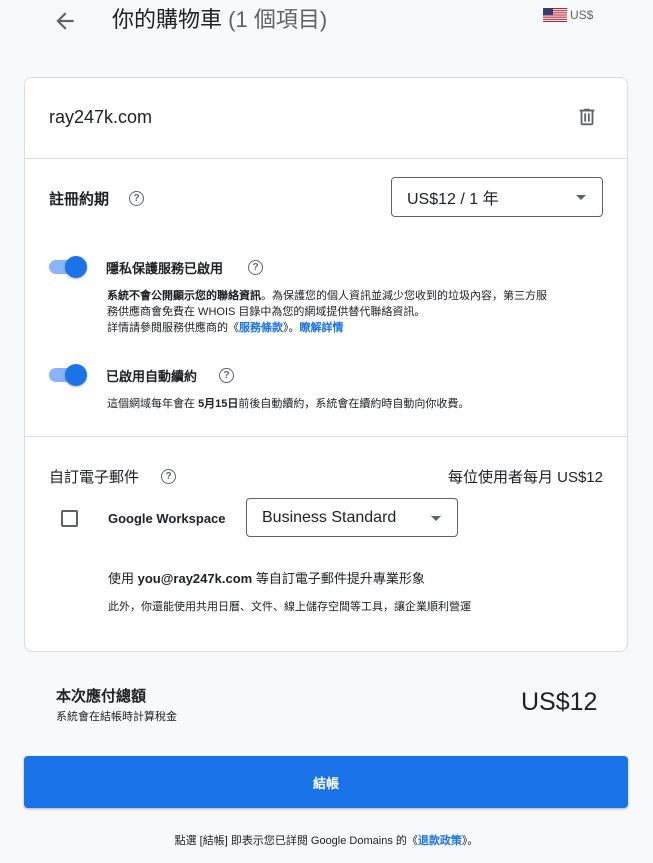  What do you see at coordinates (326, 782) in the screenshot?
I see `checkout-button: 結帳` at bounding box center [326, 782].